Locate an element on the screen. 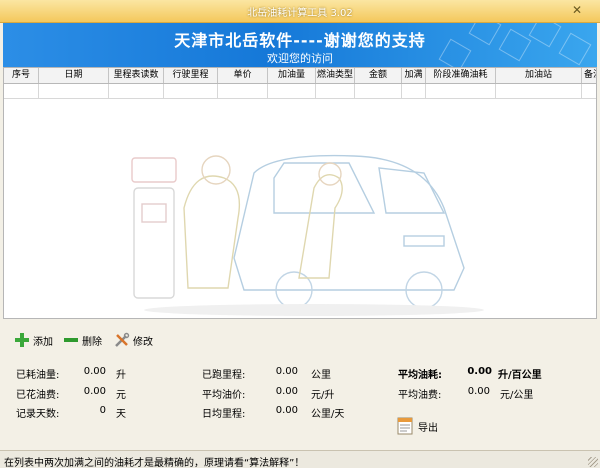 The image size is (600, 468). column-header-date: 日期 is located at coordinates (74, 75).